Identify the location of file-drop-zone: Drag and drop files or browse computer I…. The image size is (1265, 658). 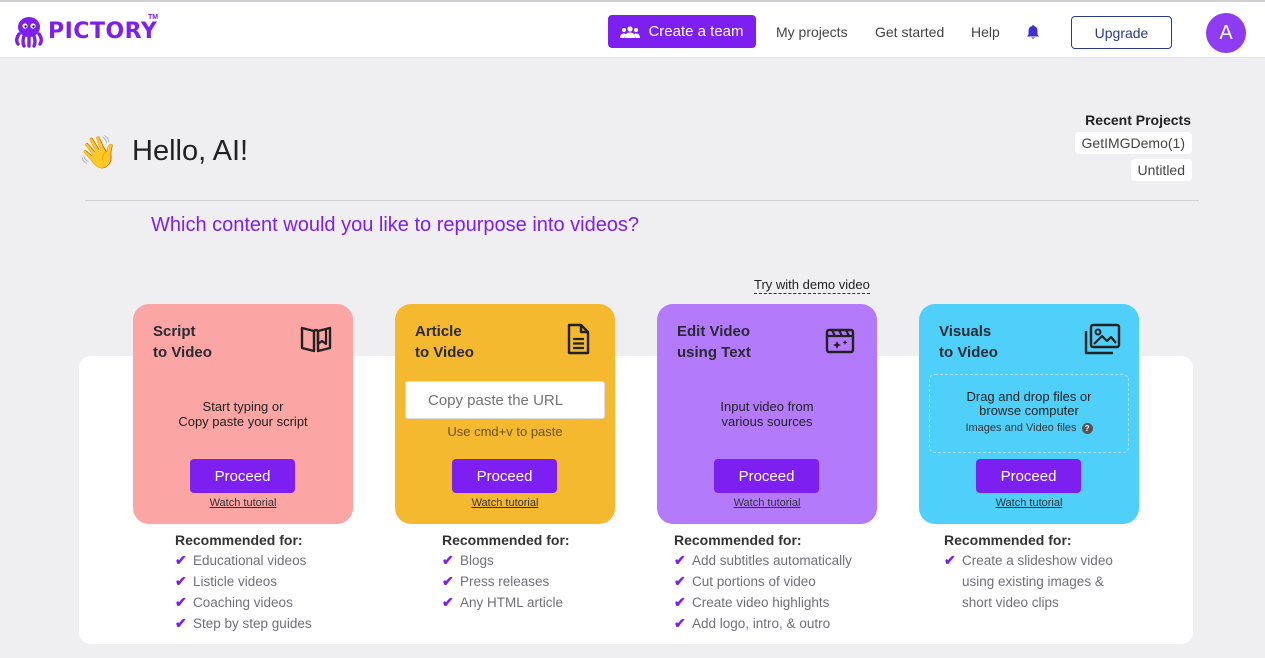
(1029, 413).